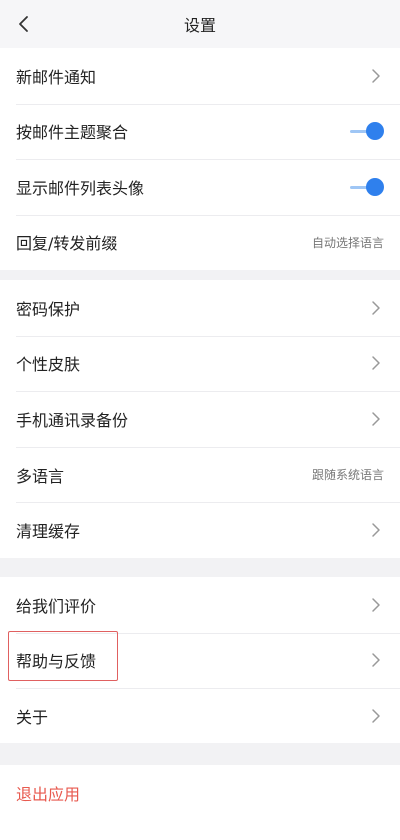 The width and height of the screenshot is (400, 840). I want to click on page-title: 设置, so click(199, 25).